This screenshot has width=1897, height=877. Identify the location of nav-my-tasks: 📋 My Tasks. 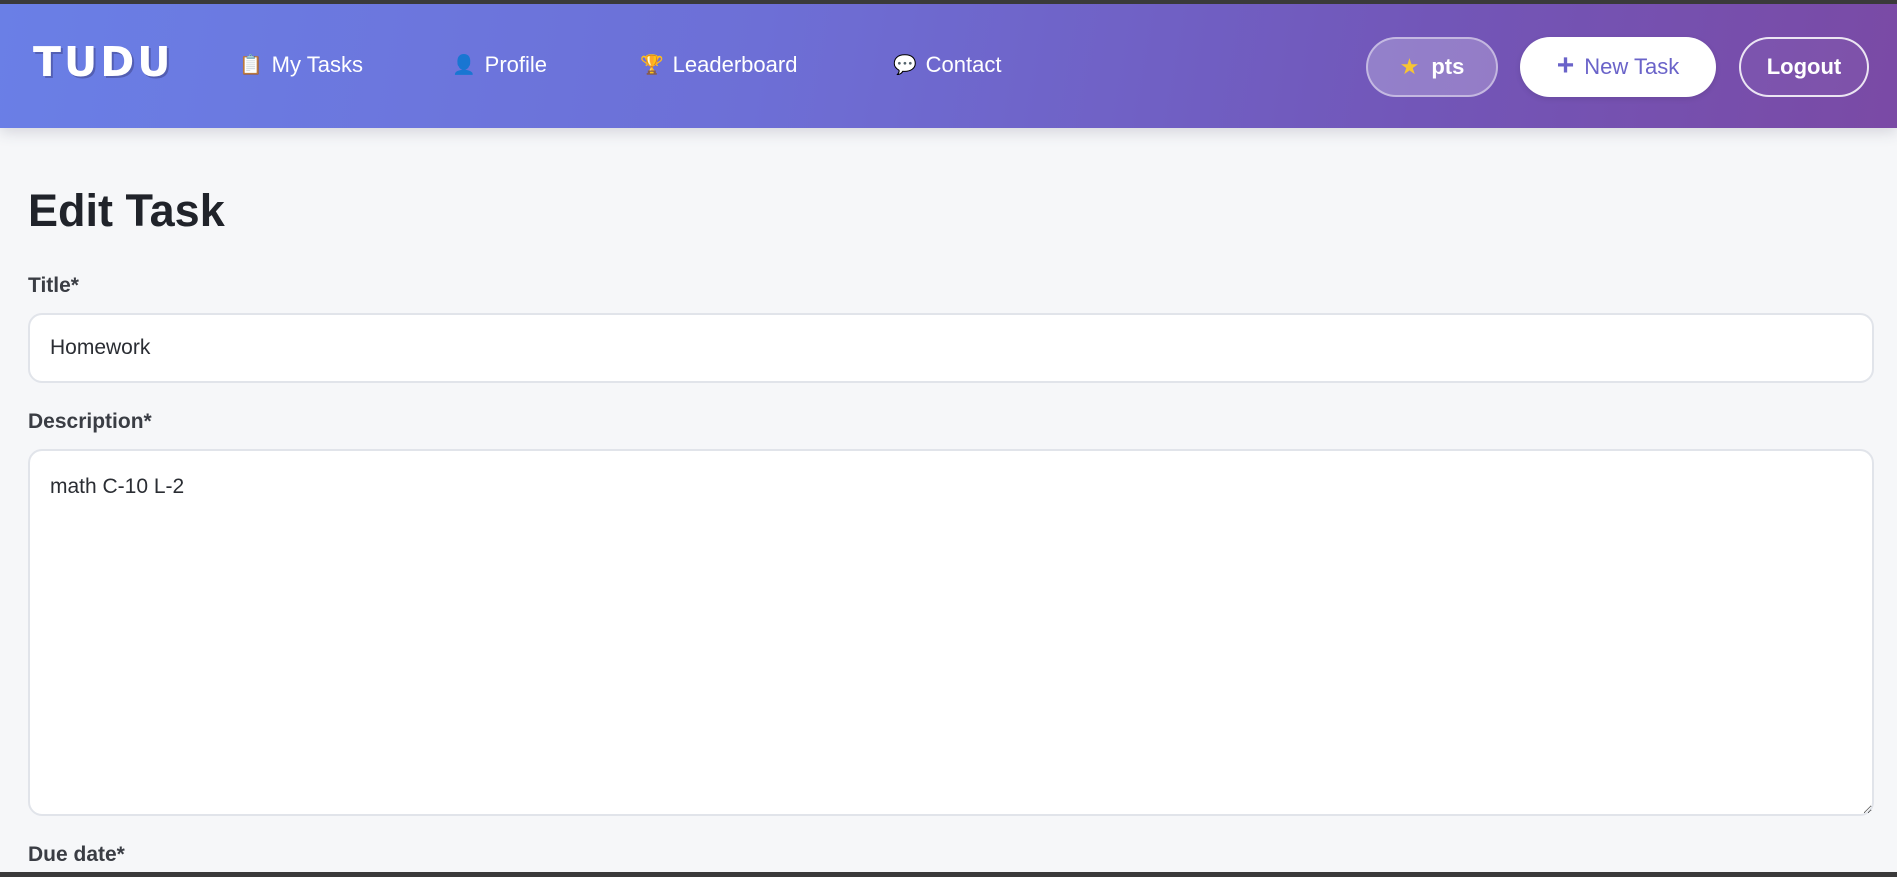
(301, 65).